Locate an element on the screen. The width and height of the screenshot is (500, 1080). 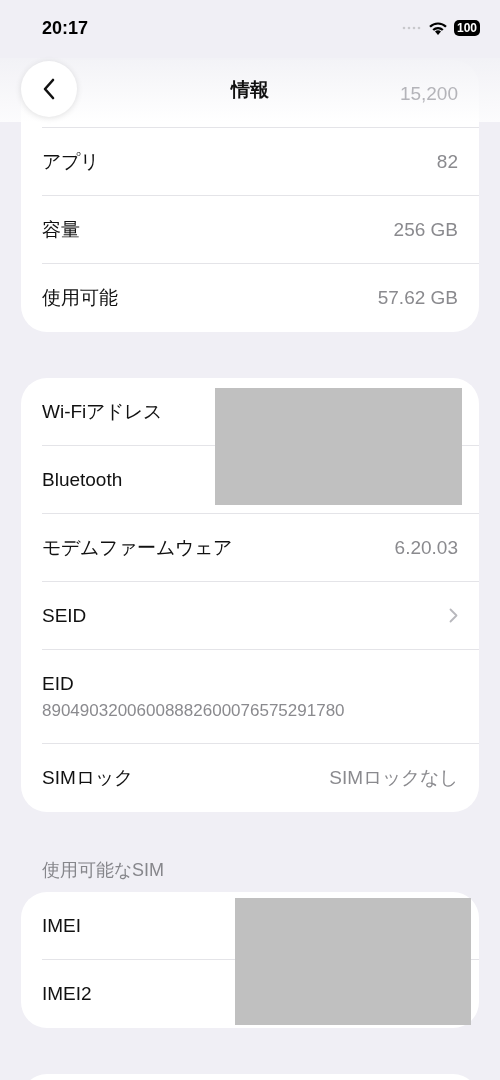
battery-level: 100 is located at coordinates (466, 28).